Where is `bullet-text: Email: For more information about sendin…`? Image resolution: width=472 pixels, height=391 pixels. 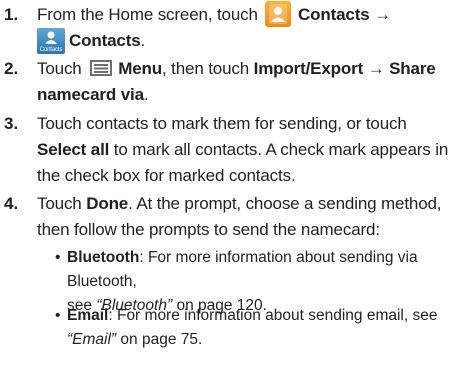 bullet-text: Email: For more information about sendin… is located at coordinates (252, 327).